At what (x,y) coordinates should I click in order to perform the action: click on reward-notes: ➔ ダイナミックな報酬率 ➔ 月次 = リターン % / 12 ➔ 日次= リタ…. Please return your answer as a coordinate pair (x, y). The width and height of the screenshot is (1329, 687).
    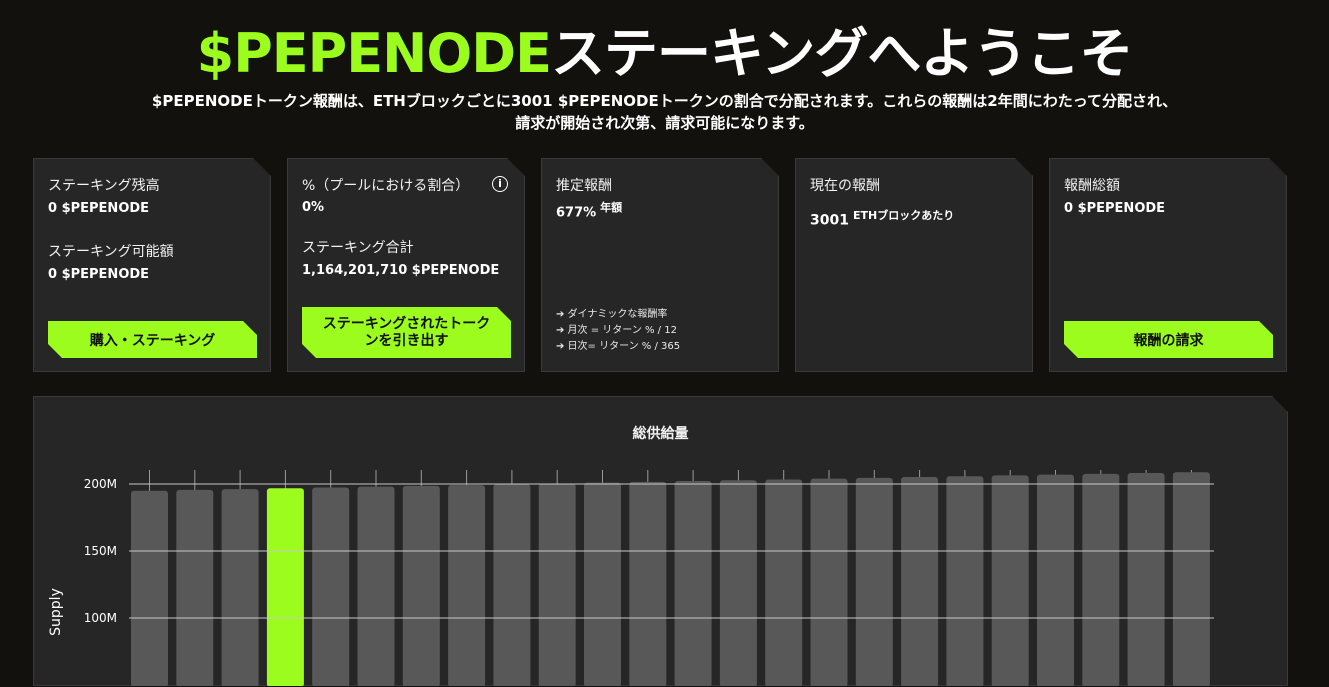
    Looking at the image, I should click on (618, 331).